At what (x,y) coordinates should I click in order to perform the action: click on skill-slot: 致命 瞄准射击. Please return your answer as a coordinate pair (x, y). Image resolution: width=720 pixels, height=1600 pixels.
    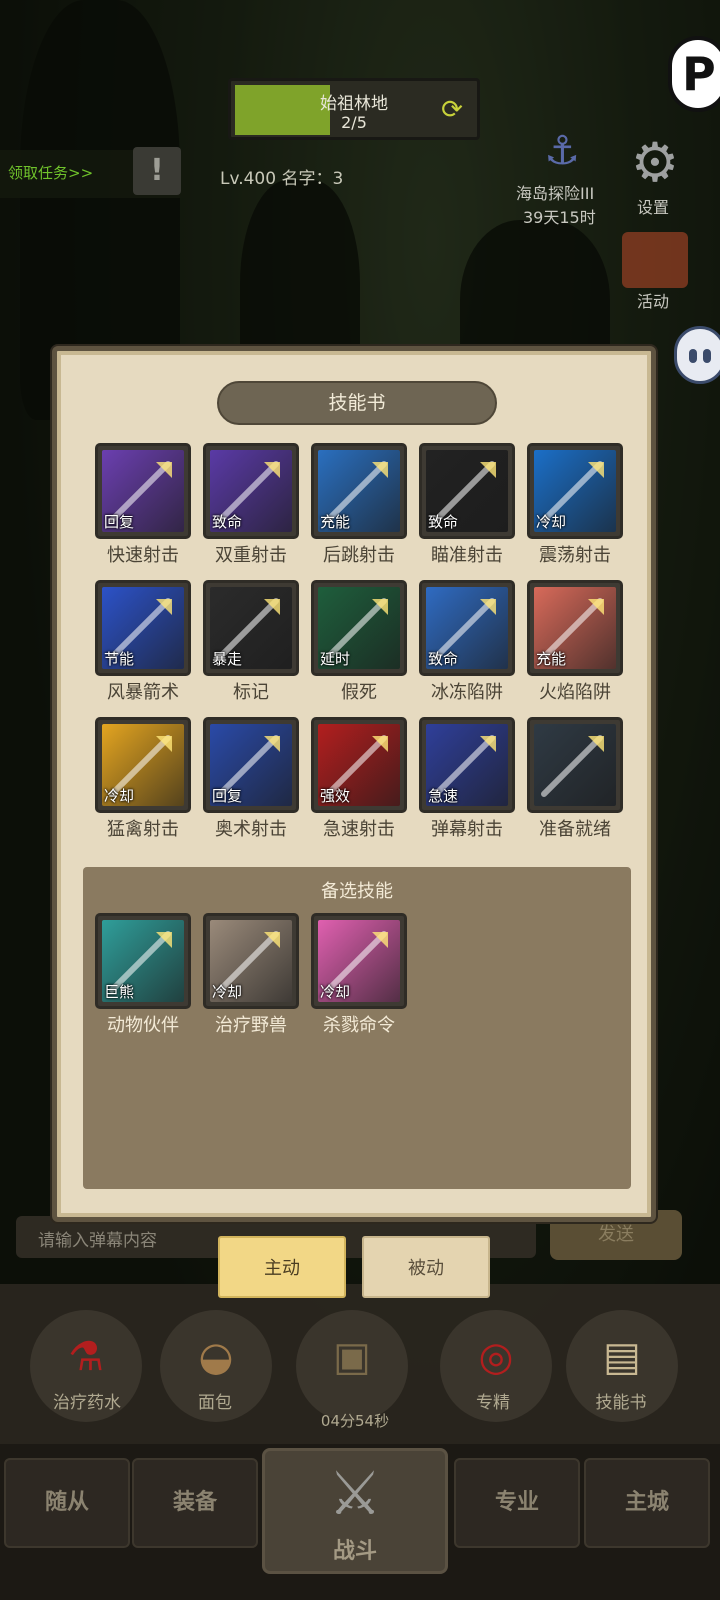
    Looking at the image, I should click on (467, 505).